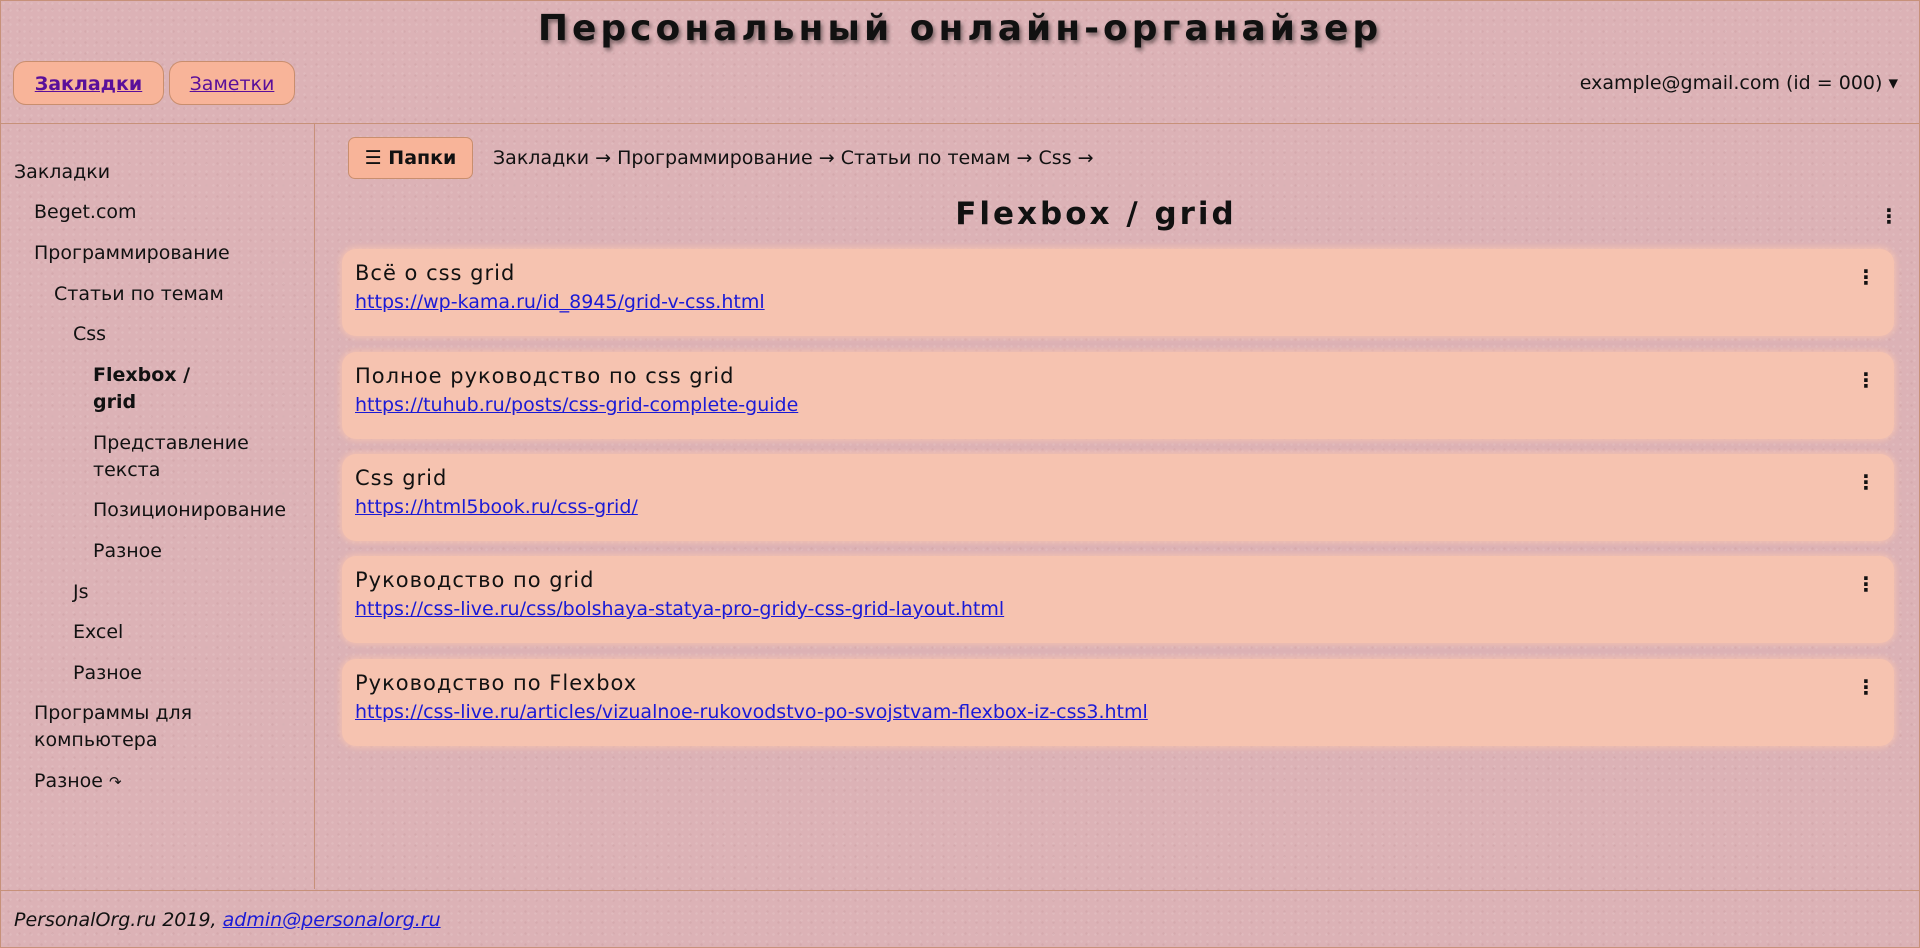 This screenshot has height=948, width=1920. I want to click on breadcrumb-item-articles: Статьи по темам →, so click(937, 158).